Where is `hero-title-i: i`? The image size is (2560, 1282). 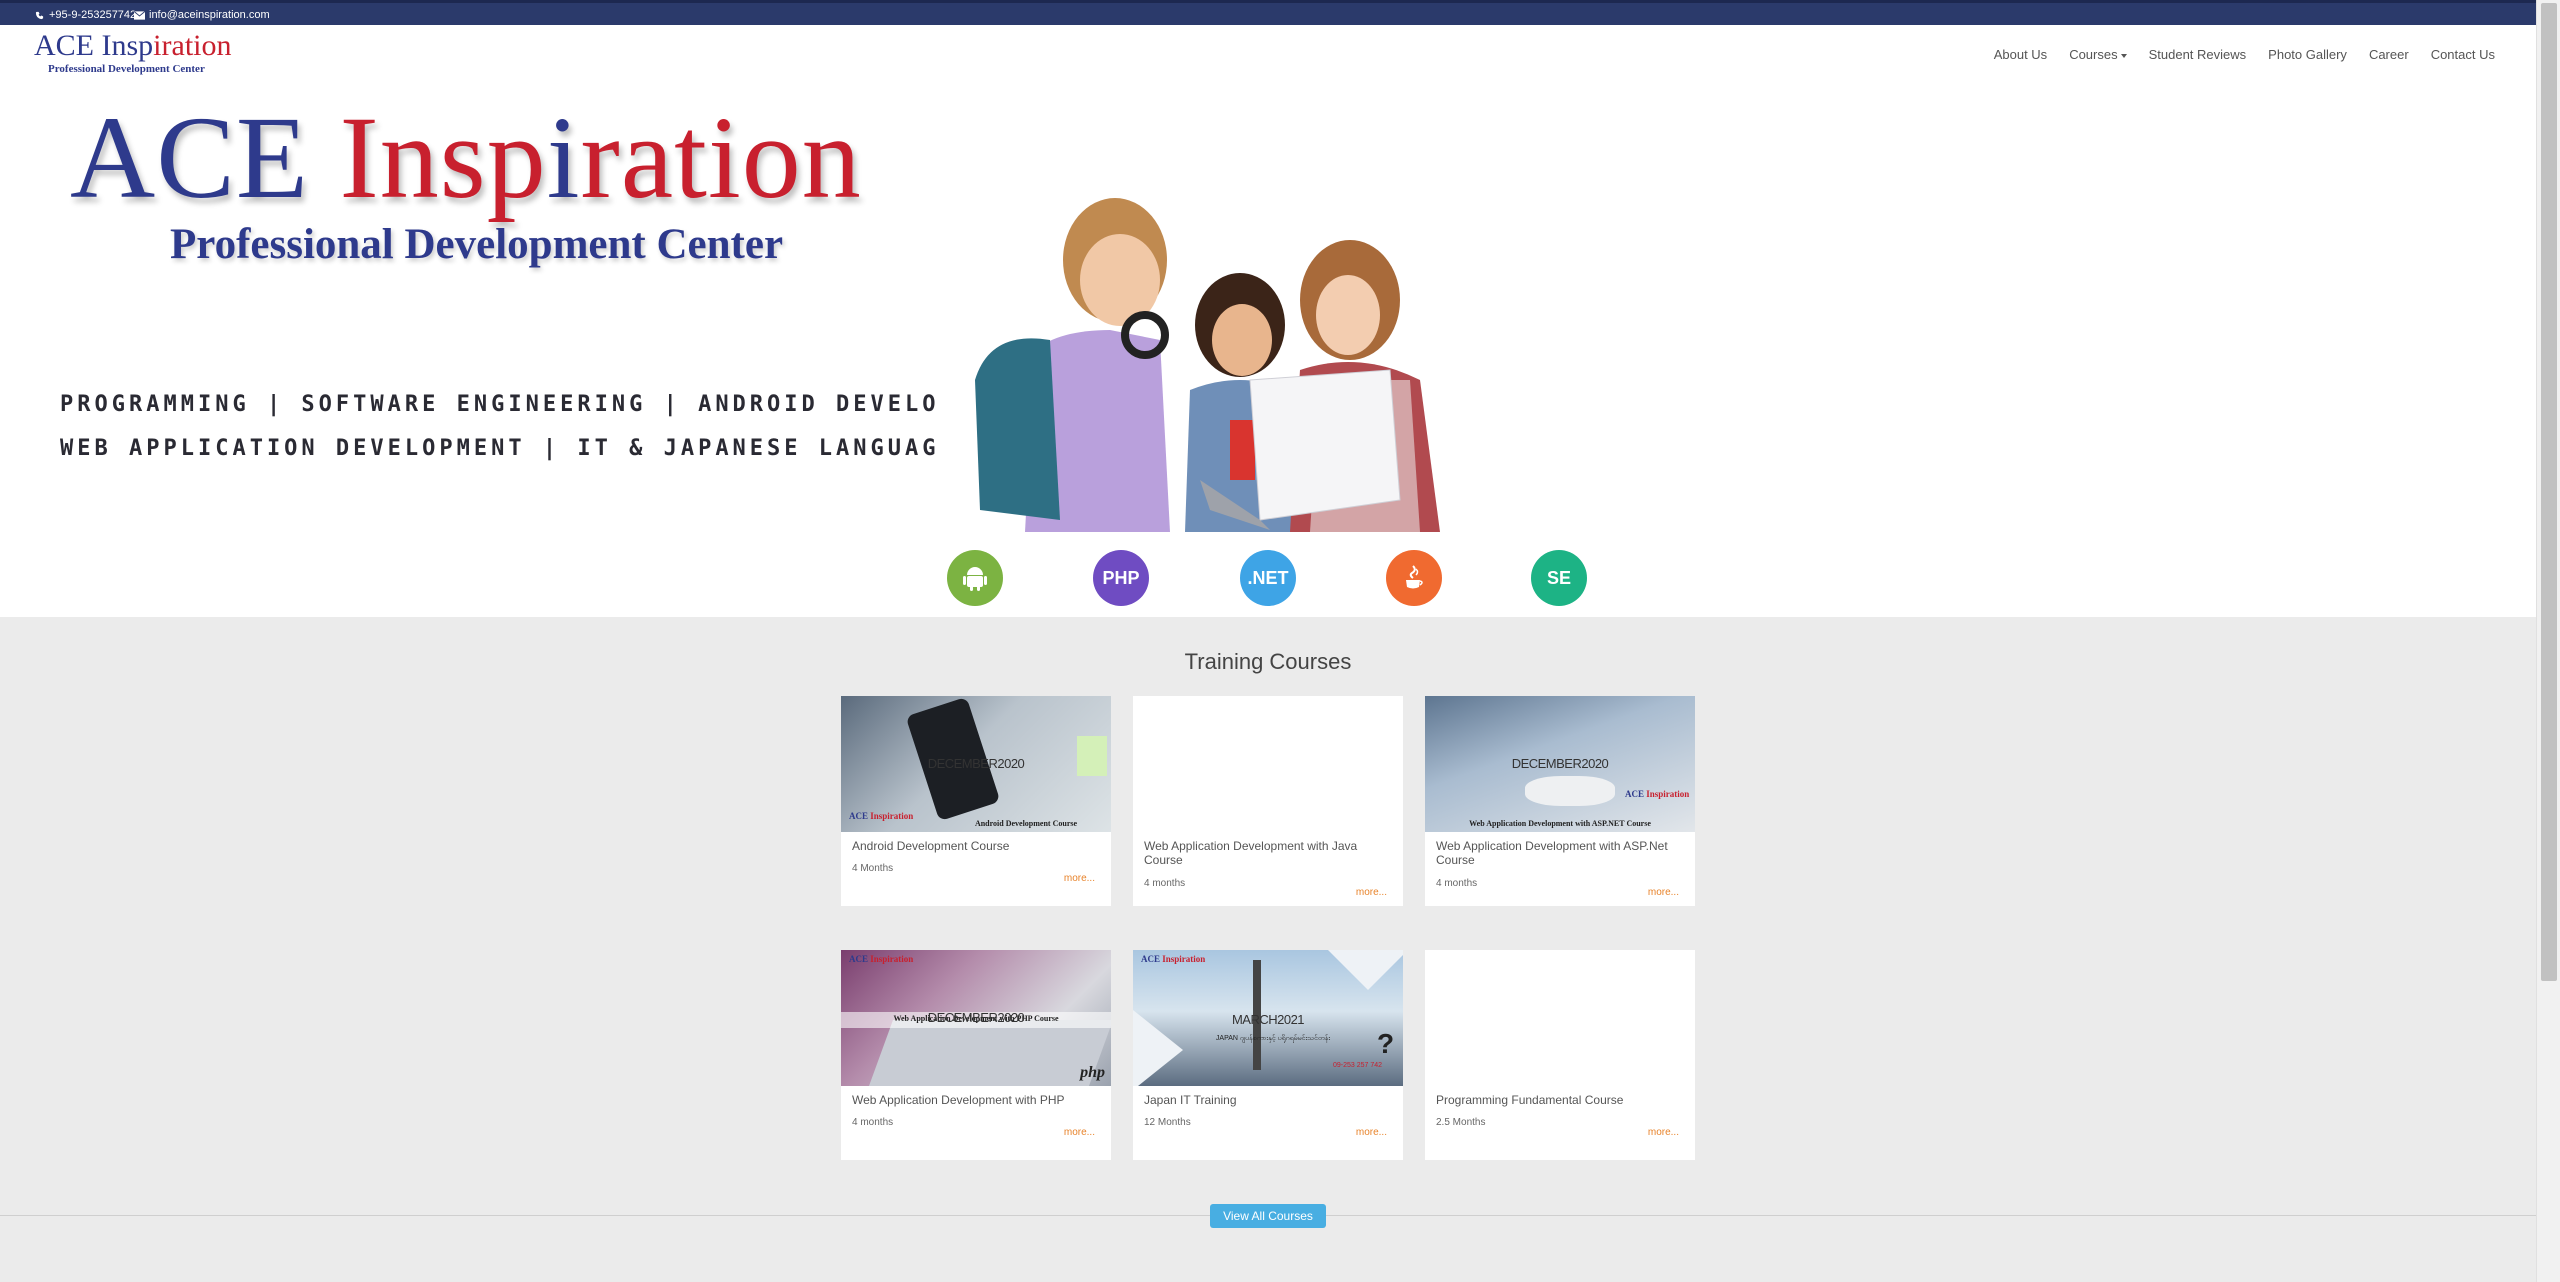
hero-title-i: i is located at coordinates (563, 157).